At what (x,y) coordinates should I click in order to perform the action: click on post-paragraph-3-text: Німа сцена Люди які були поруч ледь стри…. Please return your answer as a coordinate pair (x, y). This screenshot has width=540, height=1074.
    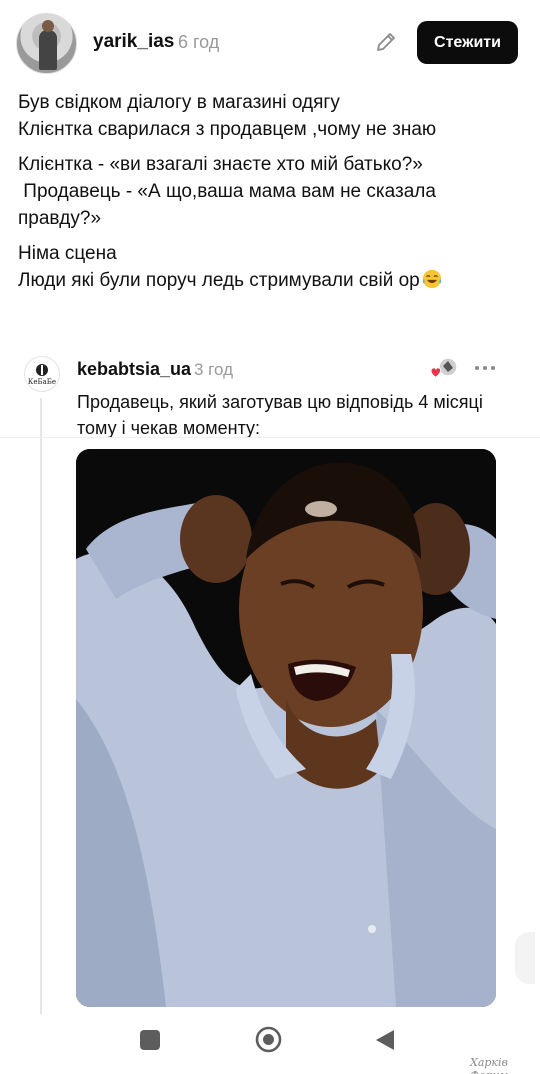
    Looking at the image, I should click on (219, 267).